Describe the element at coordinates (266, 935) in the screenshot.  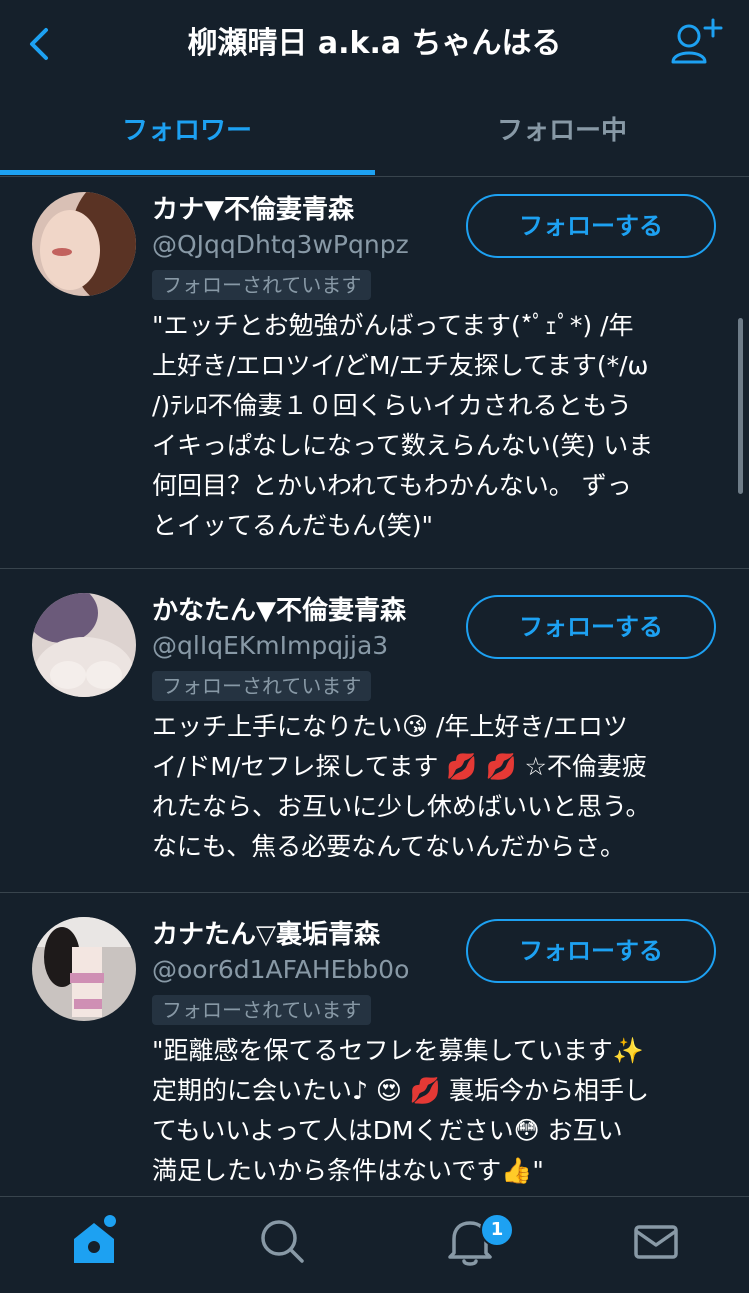
I see `user-name: カナたん▽裏垢青森` at that location.